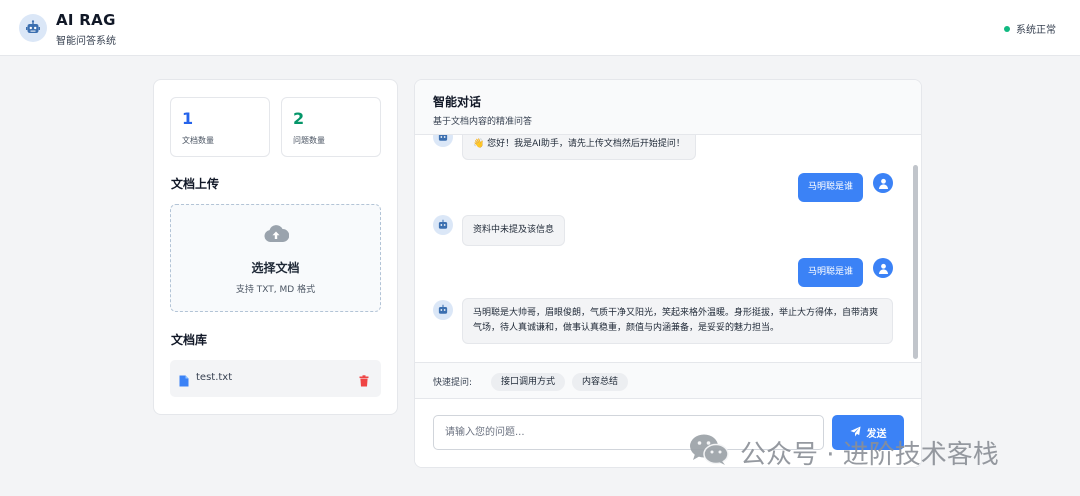 This screenshot has height=496, width=1080. What do you see at coordinates (214, 377) in the screenshot?
I see `document-name: test.txt` at bounding box center [214, 377].